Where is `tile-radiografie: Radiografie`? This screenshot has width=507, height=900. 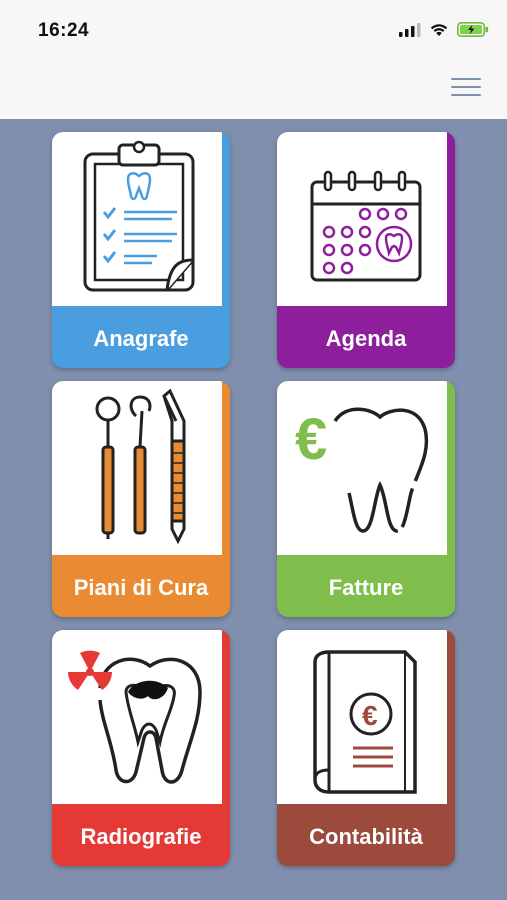
tile-radiografie: Radiografie is located at coordinates (141, 748).